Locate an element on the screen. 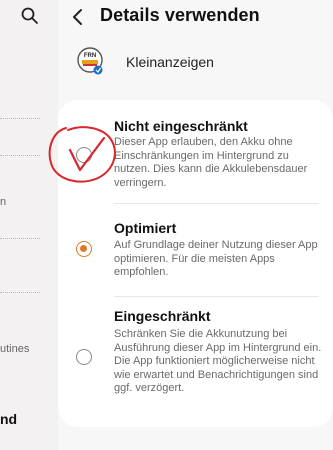 The width and height of the screenshot is (333, 450). app-icon: FRN is located at coordinates (90, 61).